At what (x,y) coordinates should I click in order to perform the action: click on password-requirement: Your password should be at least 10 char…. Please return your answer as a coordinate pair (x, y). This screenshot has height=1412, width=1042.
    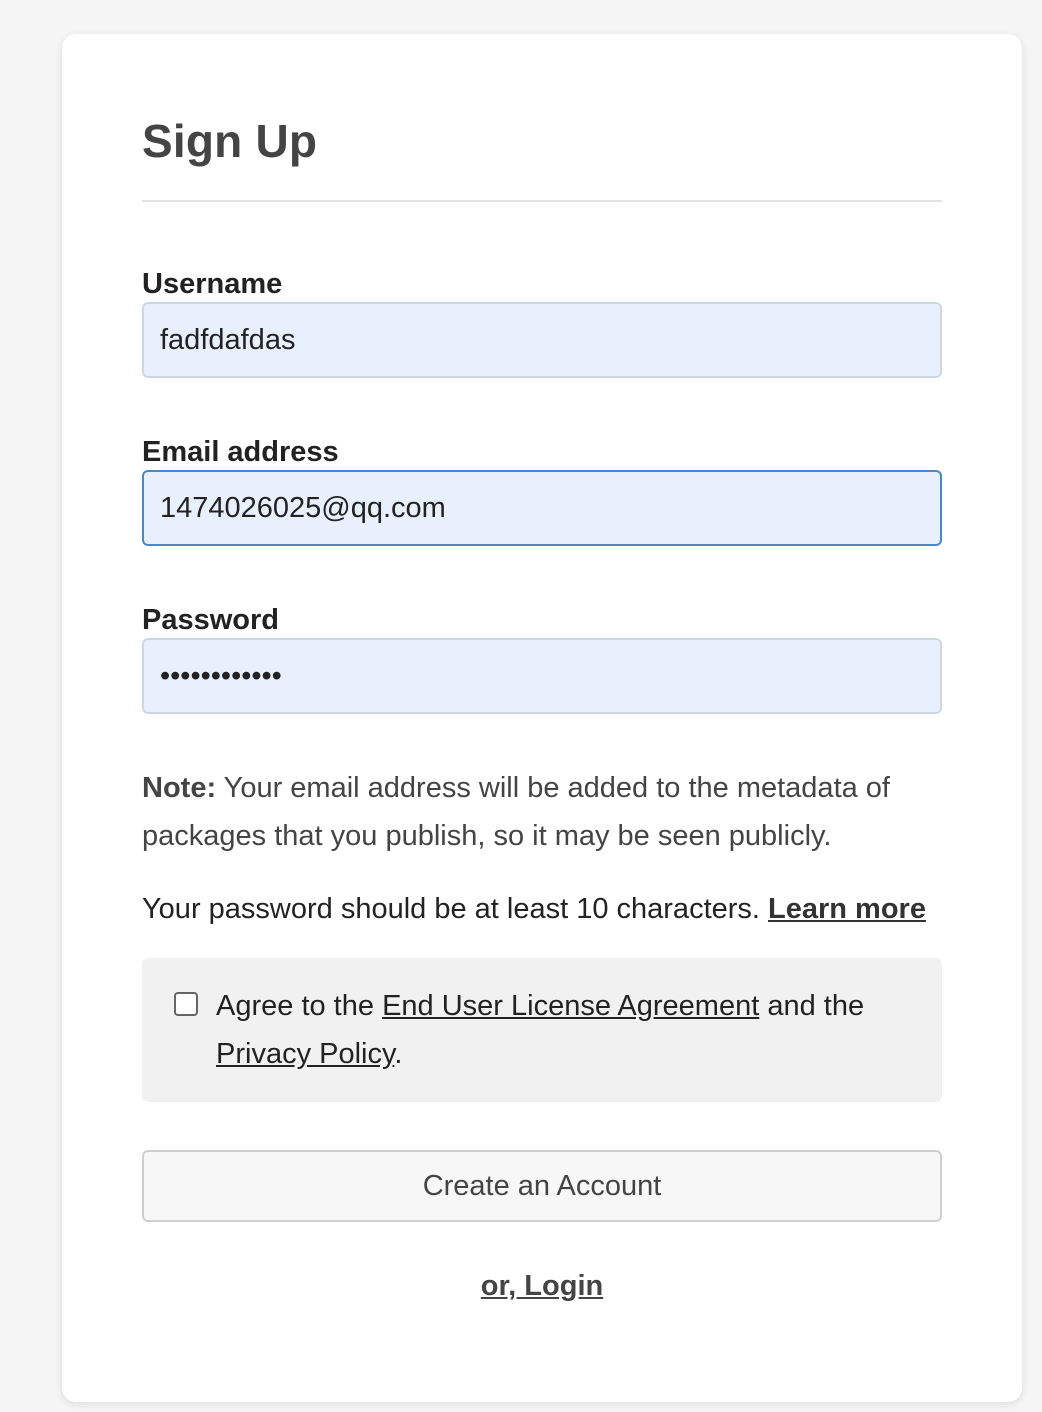
    Looking at the image, I should click on (542, 909).